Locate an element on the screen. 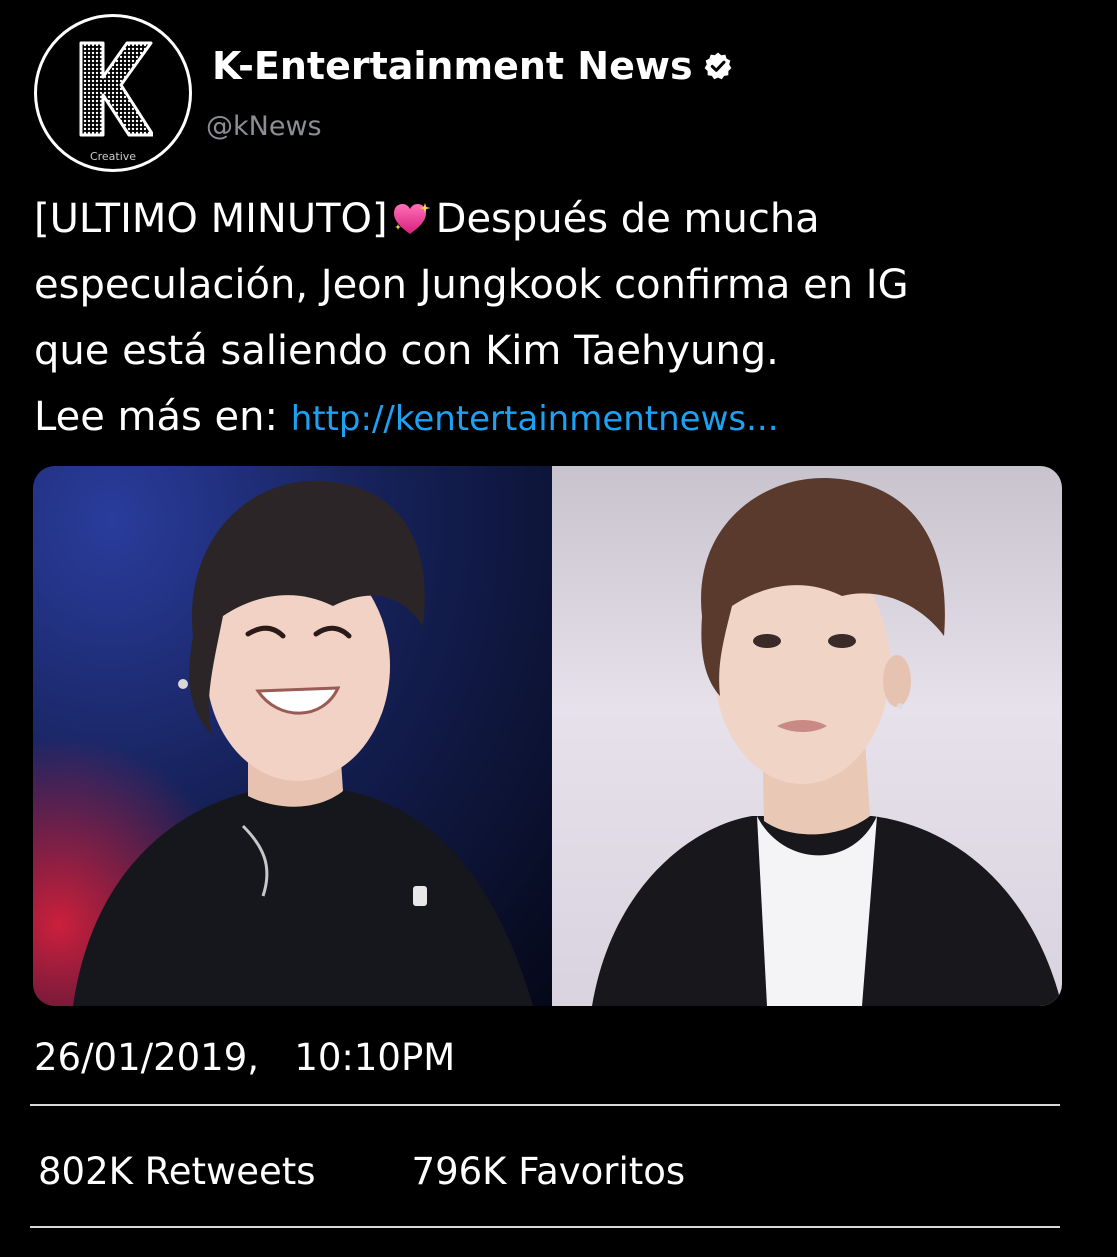 The width and height of the screenshot is (1117, 1257). favorites-count: 796K Favoritos is located at coordinates (549, 1171).